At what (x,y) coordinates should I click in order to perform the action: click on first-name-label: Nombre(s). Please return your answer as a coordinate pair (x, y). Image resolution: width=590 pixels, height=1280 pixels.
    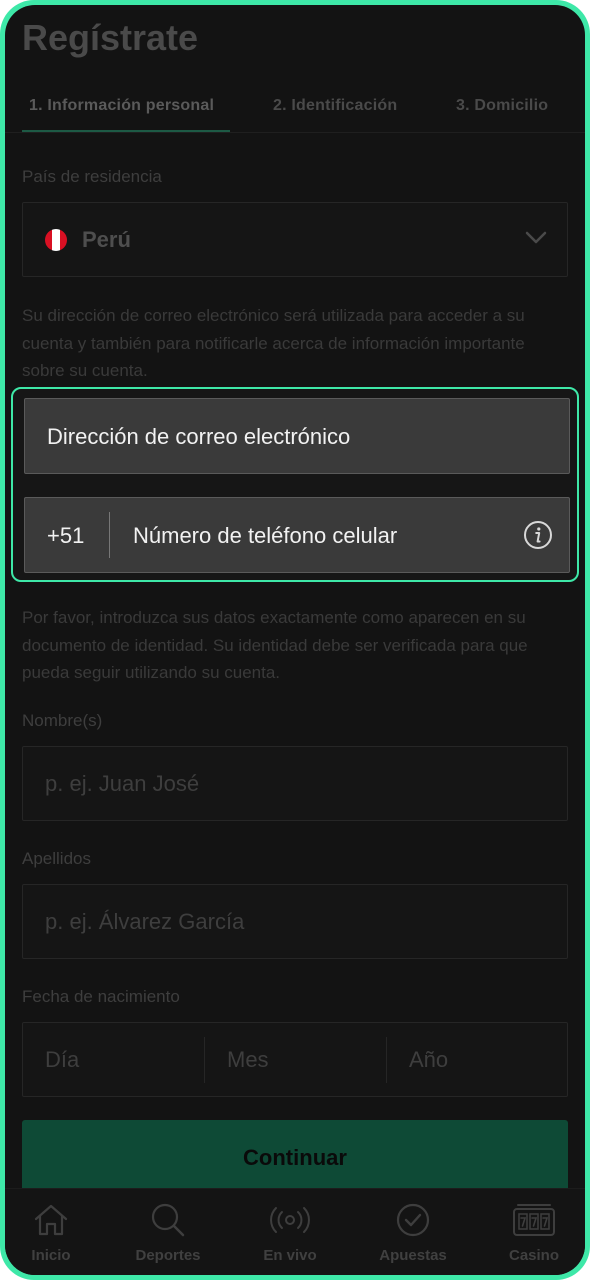
    Looking at the image, I should click on (62, 720).